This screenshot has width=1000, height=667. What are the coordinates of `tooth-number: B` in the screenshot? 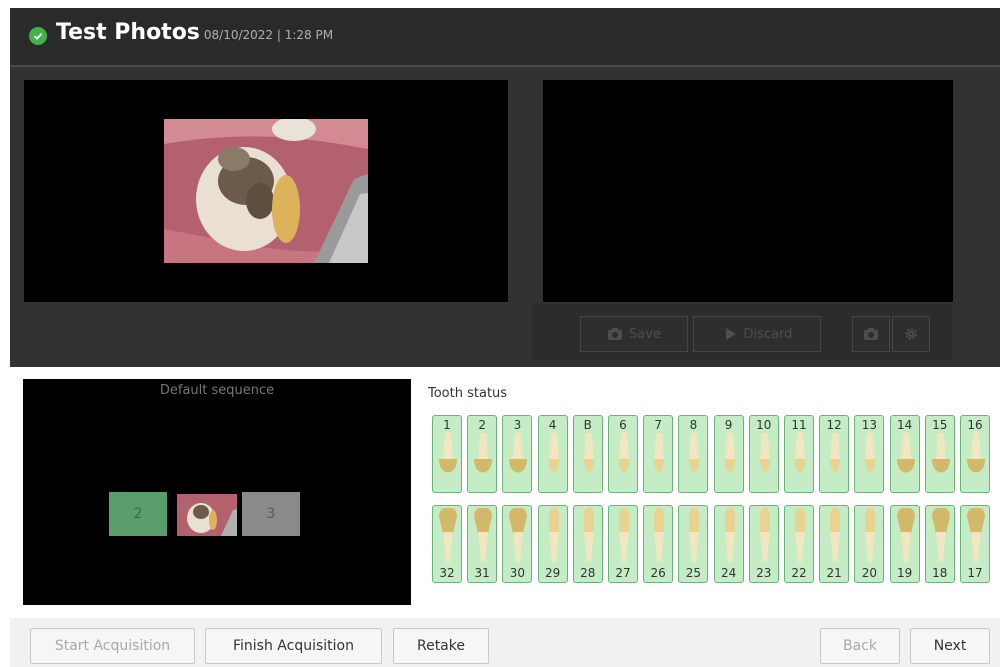 It's located at (587, 425).